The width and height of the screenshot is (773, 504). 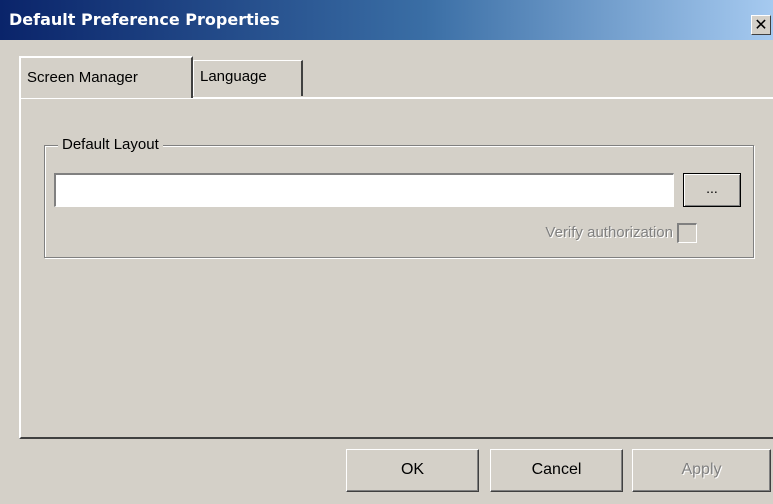 What do you see at coordinates (386, 20) in the screenshot?
I see `title-bar: Default Preference Properties ✕` at bounding box center [386, 20].